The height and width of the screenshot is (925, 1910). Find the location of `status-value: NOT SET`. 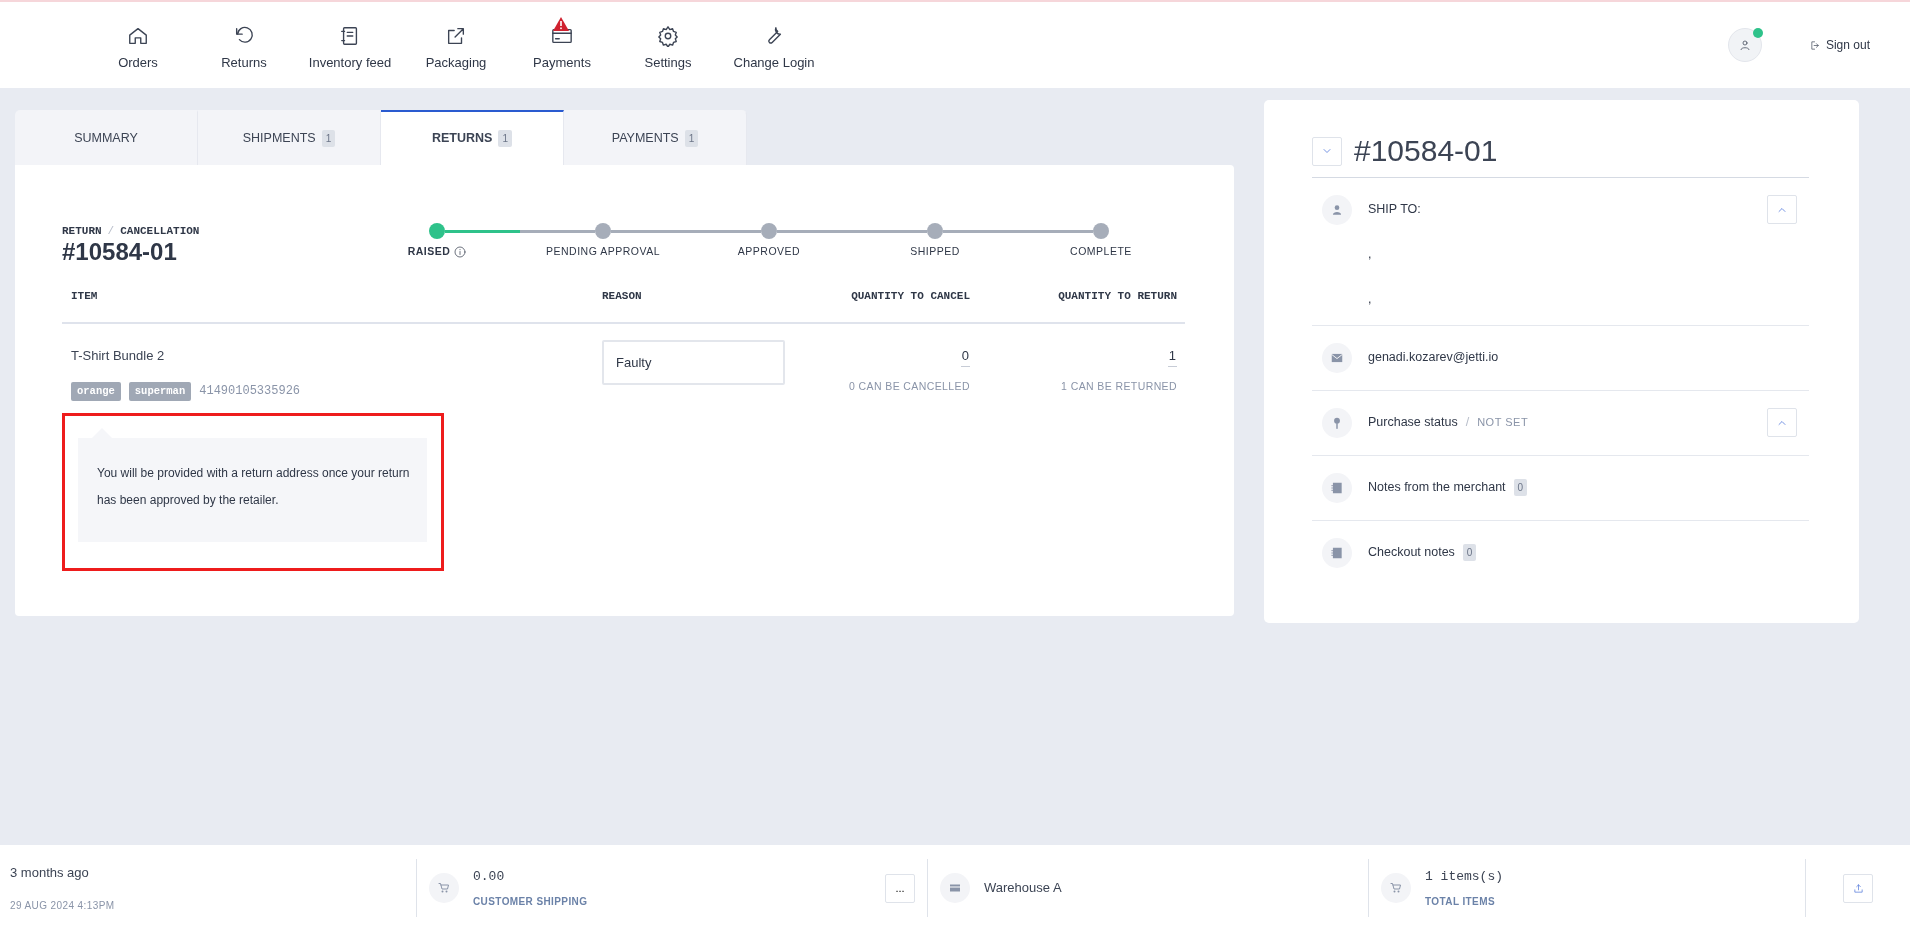

status-value: NOT SET is located at coordinates (1503, 423).